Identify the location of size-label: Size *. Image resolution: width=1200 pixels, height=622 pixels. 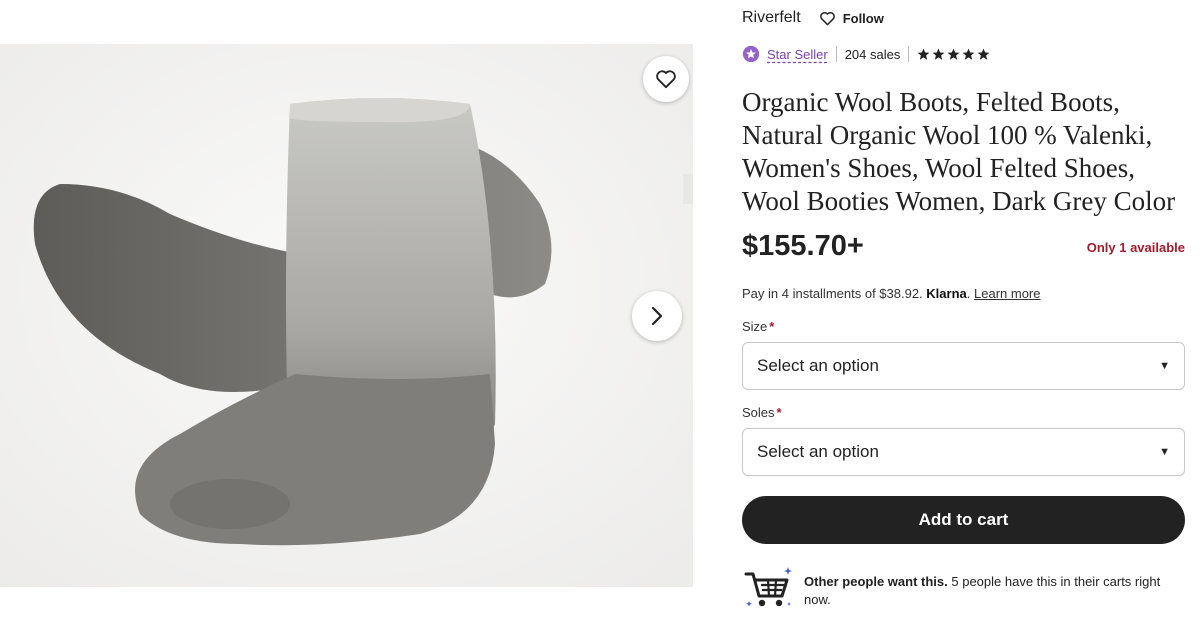
(758, 326).